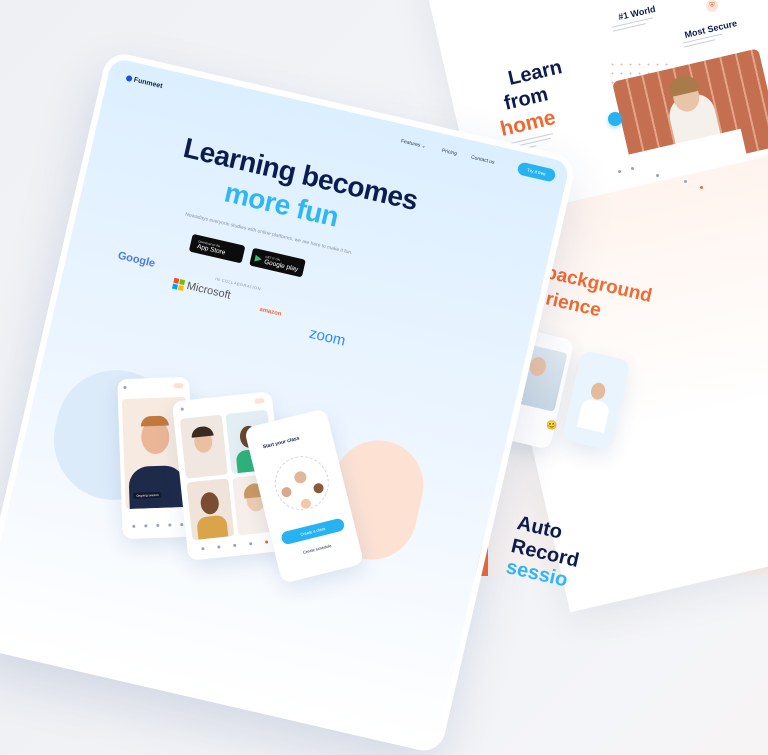 This screenshot has width=768, height=755. I want to click on chevron-down-icon: ⌄, so click(423, 146).